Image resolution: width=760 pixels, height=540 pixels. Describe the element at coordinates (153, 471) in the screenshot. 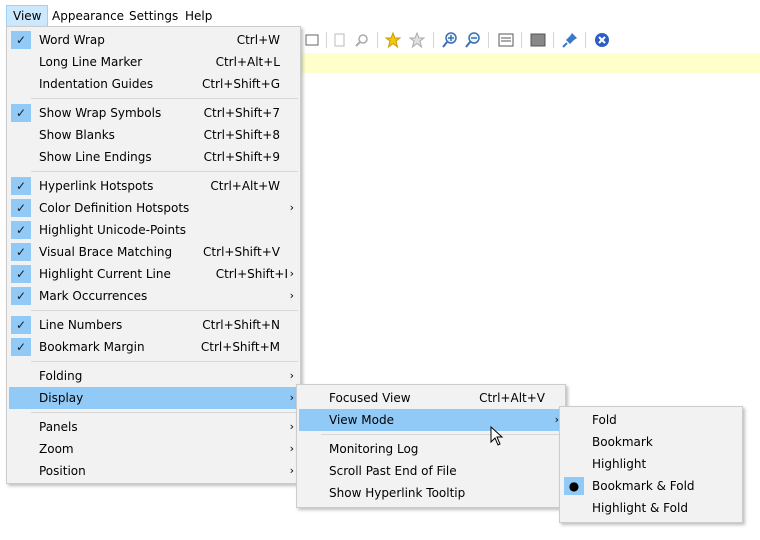

I see `menu-item-position: Position ›` at that location.